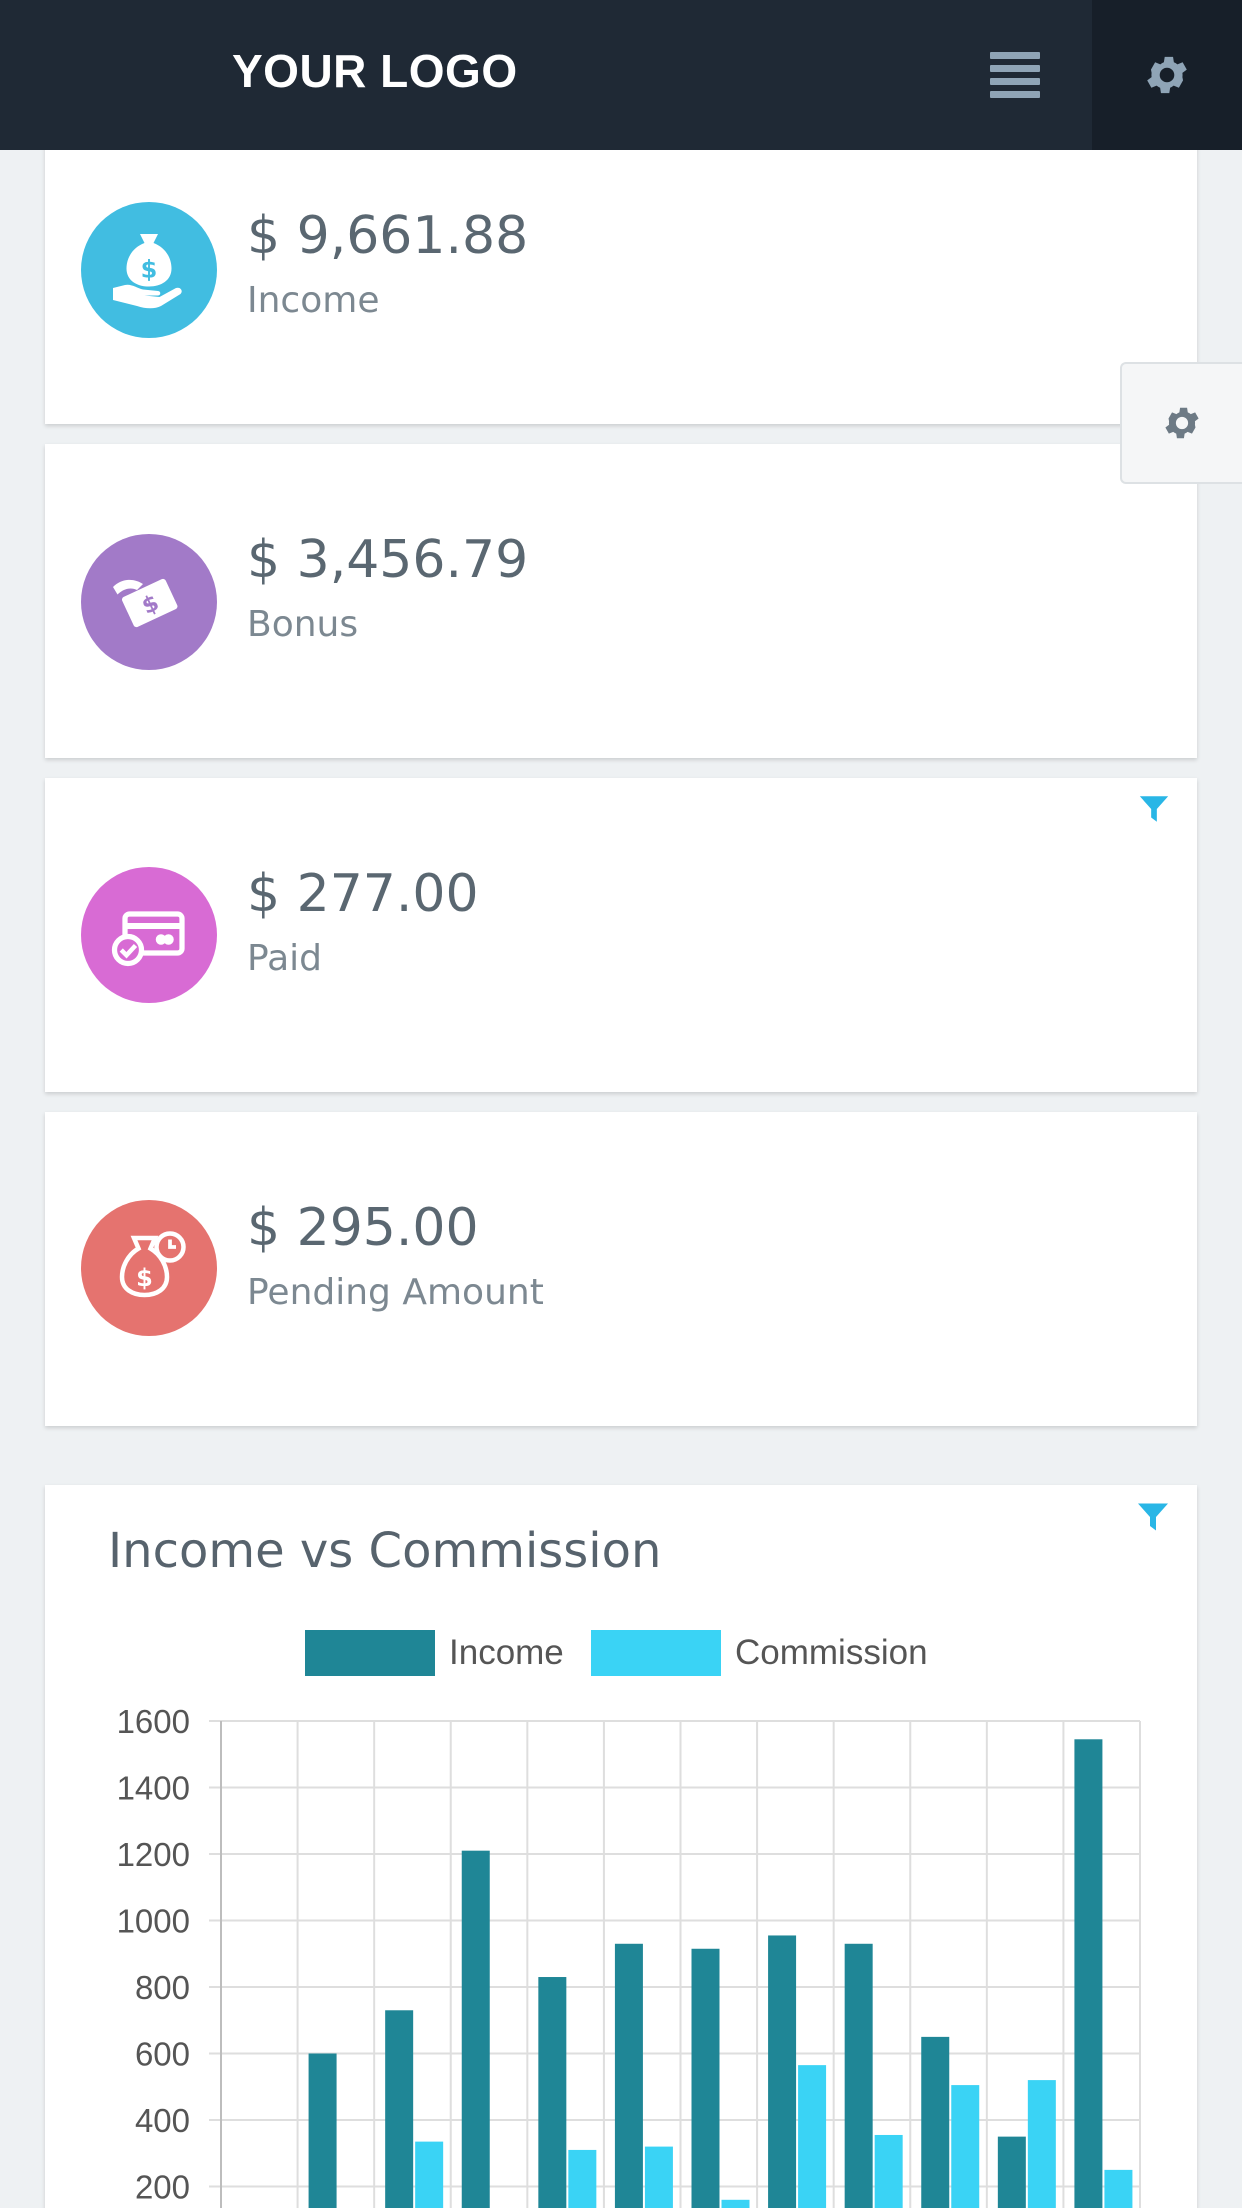  I want to click on paid-label: Paid, so click(285, 958).